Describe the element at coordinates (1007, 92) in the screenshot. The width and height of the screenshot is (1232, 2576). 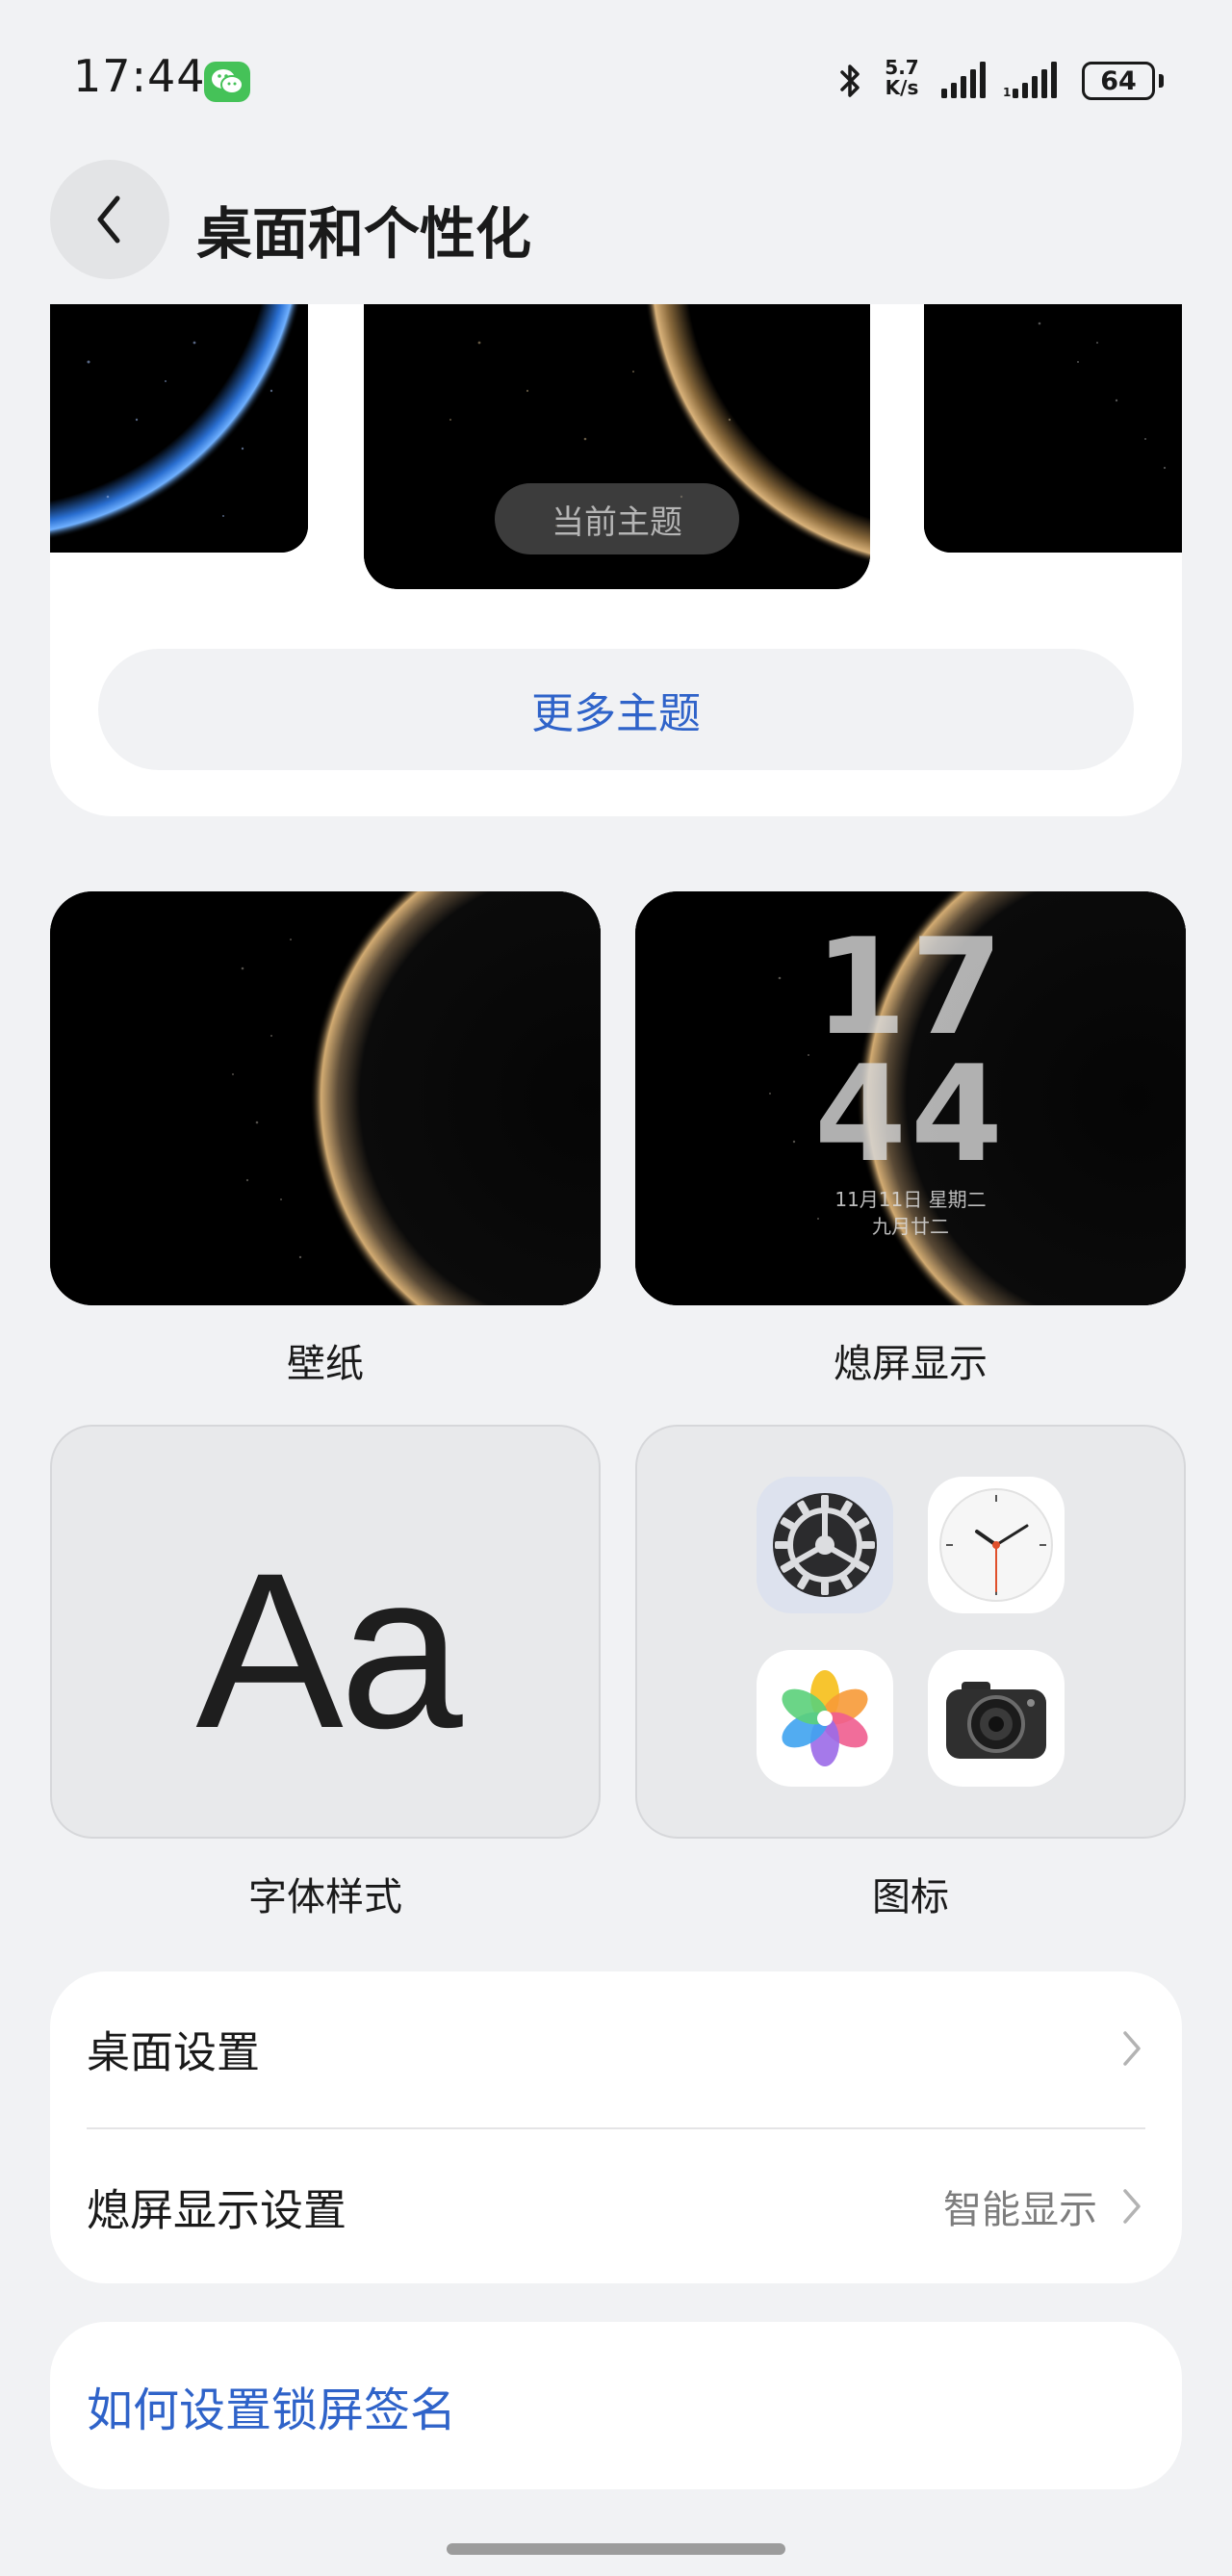
I see `svg-text: 1` at that location.